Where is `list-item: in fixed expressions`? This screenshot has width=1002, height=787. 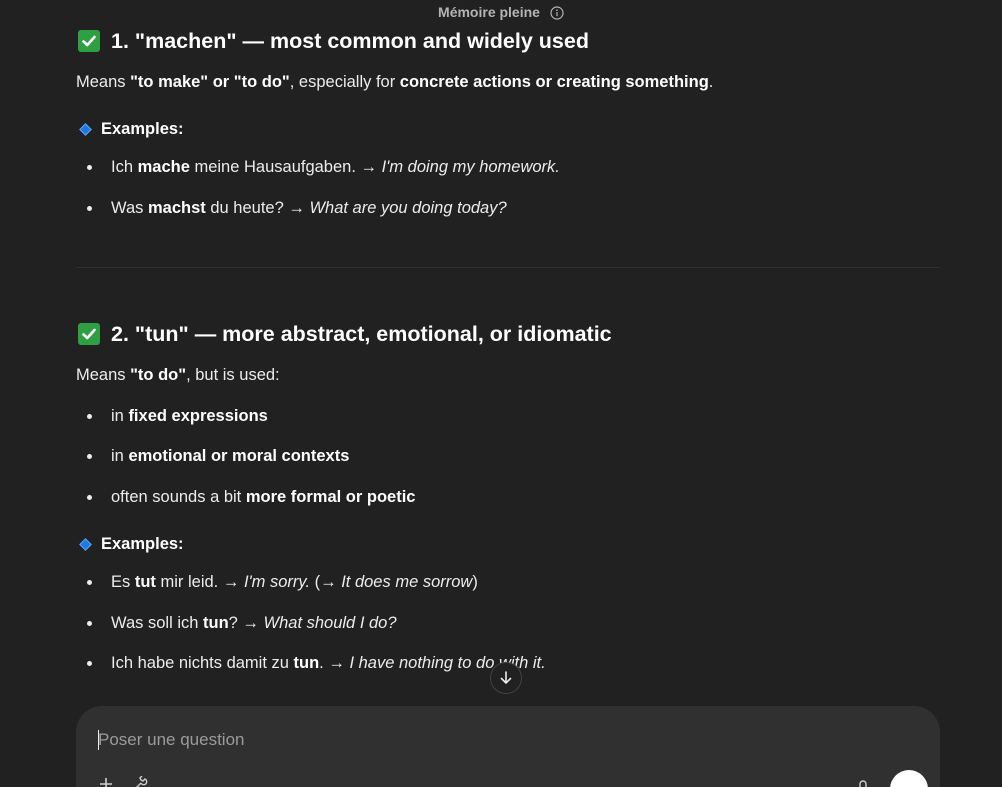
list-item: in fixed expressions is located at coordinates (508, 416).